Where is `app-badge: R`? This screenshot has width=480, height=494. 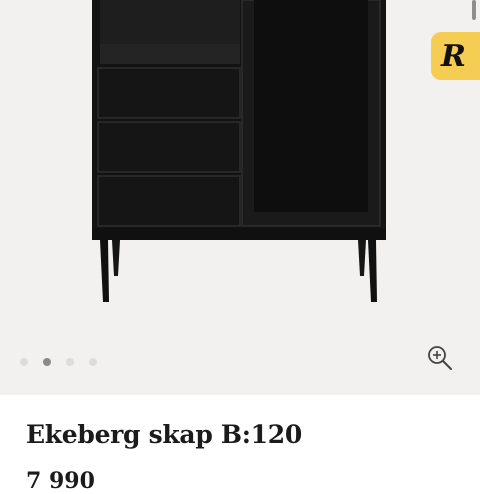 app-badge: R is located at coordinates (455, 56).